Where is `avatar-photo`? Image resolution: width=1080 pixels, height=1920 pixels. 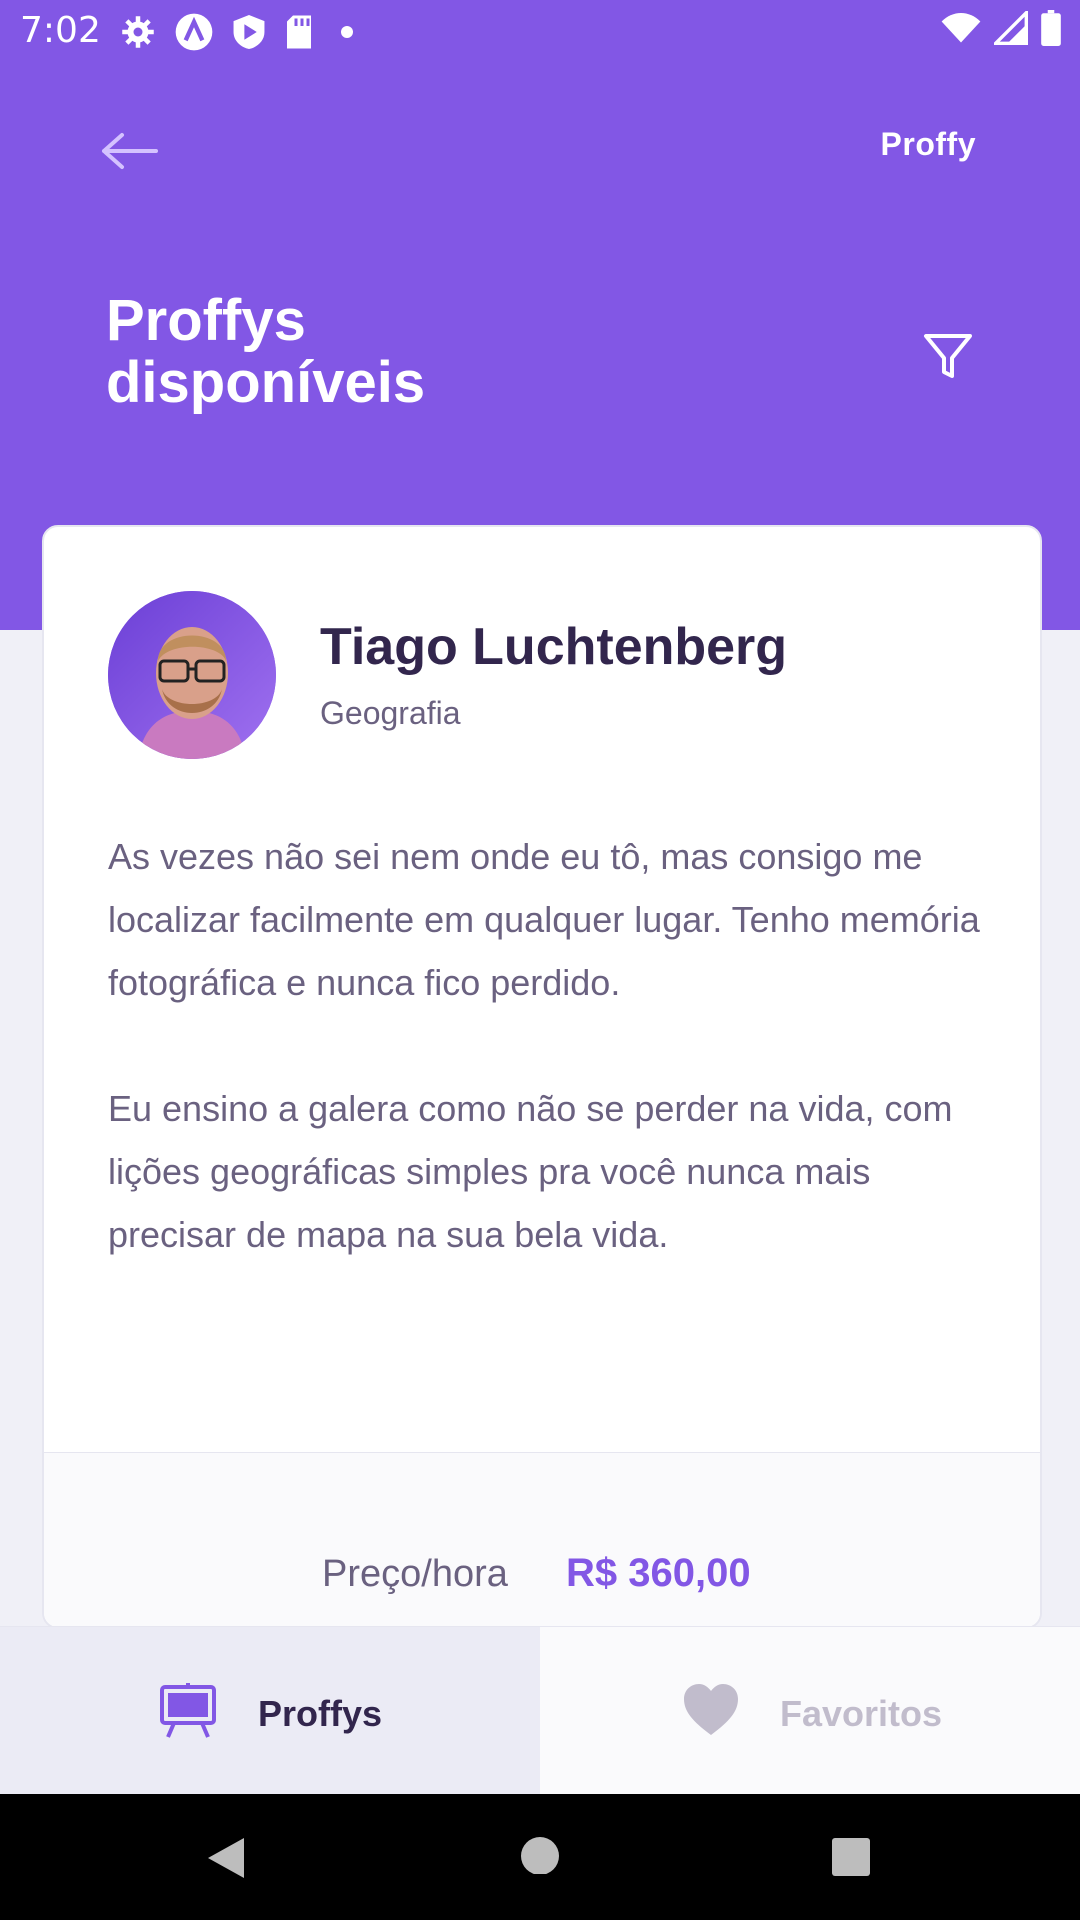 avatar-photo is located at coordinates (192, 675).